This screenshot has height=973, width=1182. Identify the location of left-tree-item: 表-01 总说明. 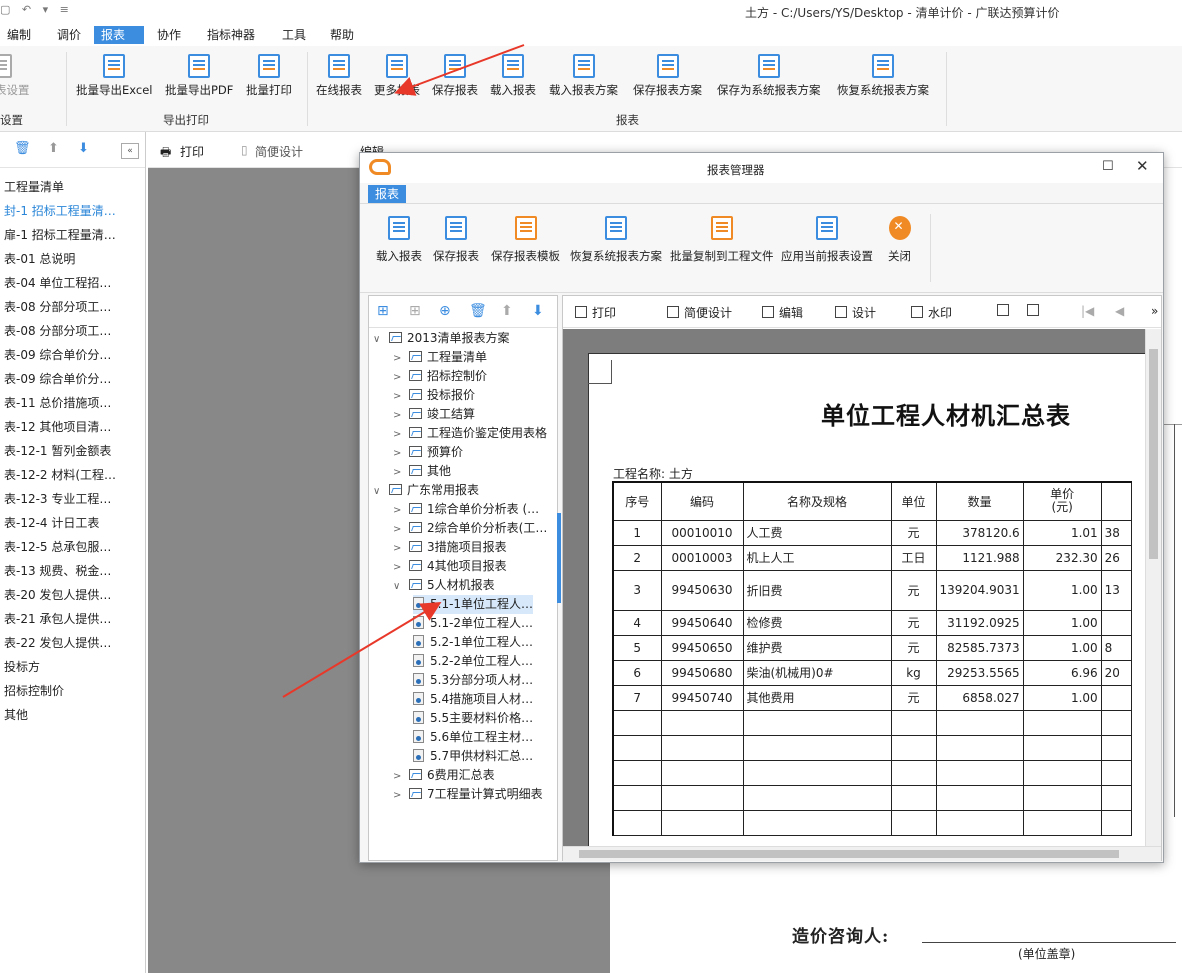
(74, 259).